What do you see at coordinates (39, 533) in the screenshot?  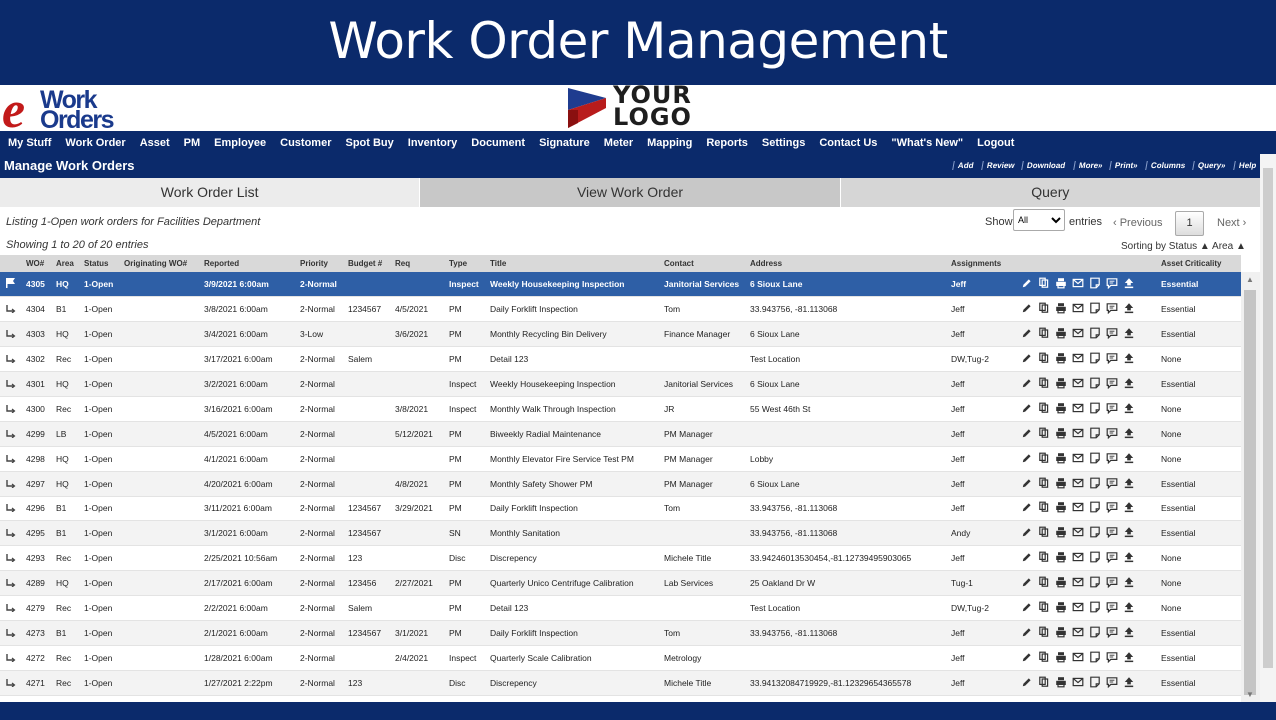 I see `cell-wo: 4295` at bounding box center [39, 533].